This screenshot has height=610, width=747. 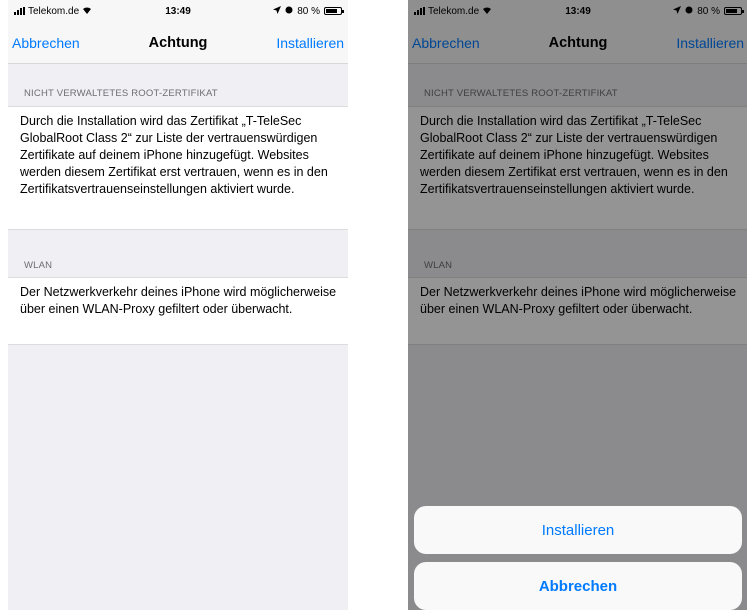 I want to click on carrier-label: Telekom.de, so click(x=54, y=11).